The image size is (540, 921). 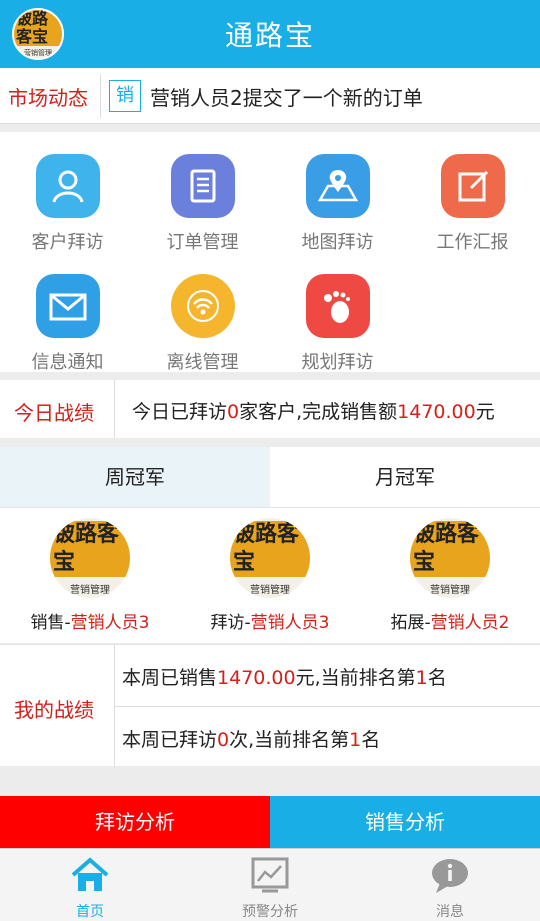 What do you see at coordinates (202, 362) in the screenshot?
I see `menu-label: 离线管理` at bounding box center [202, 362].